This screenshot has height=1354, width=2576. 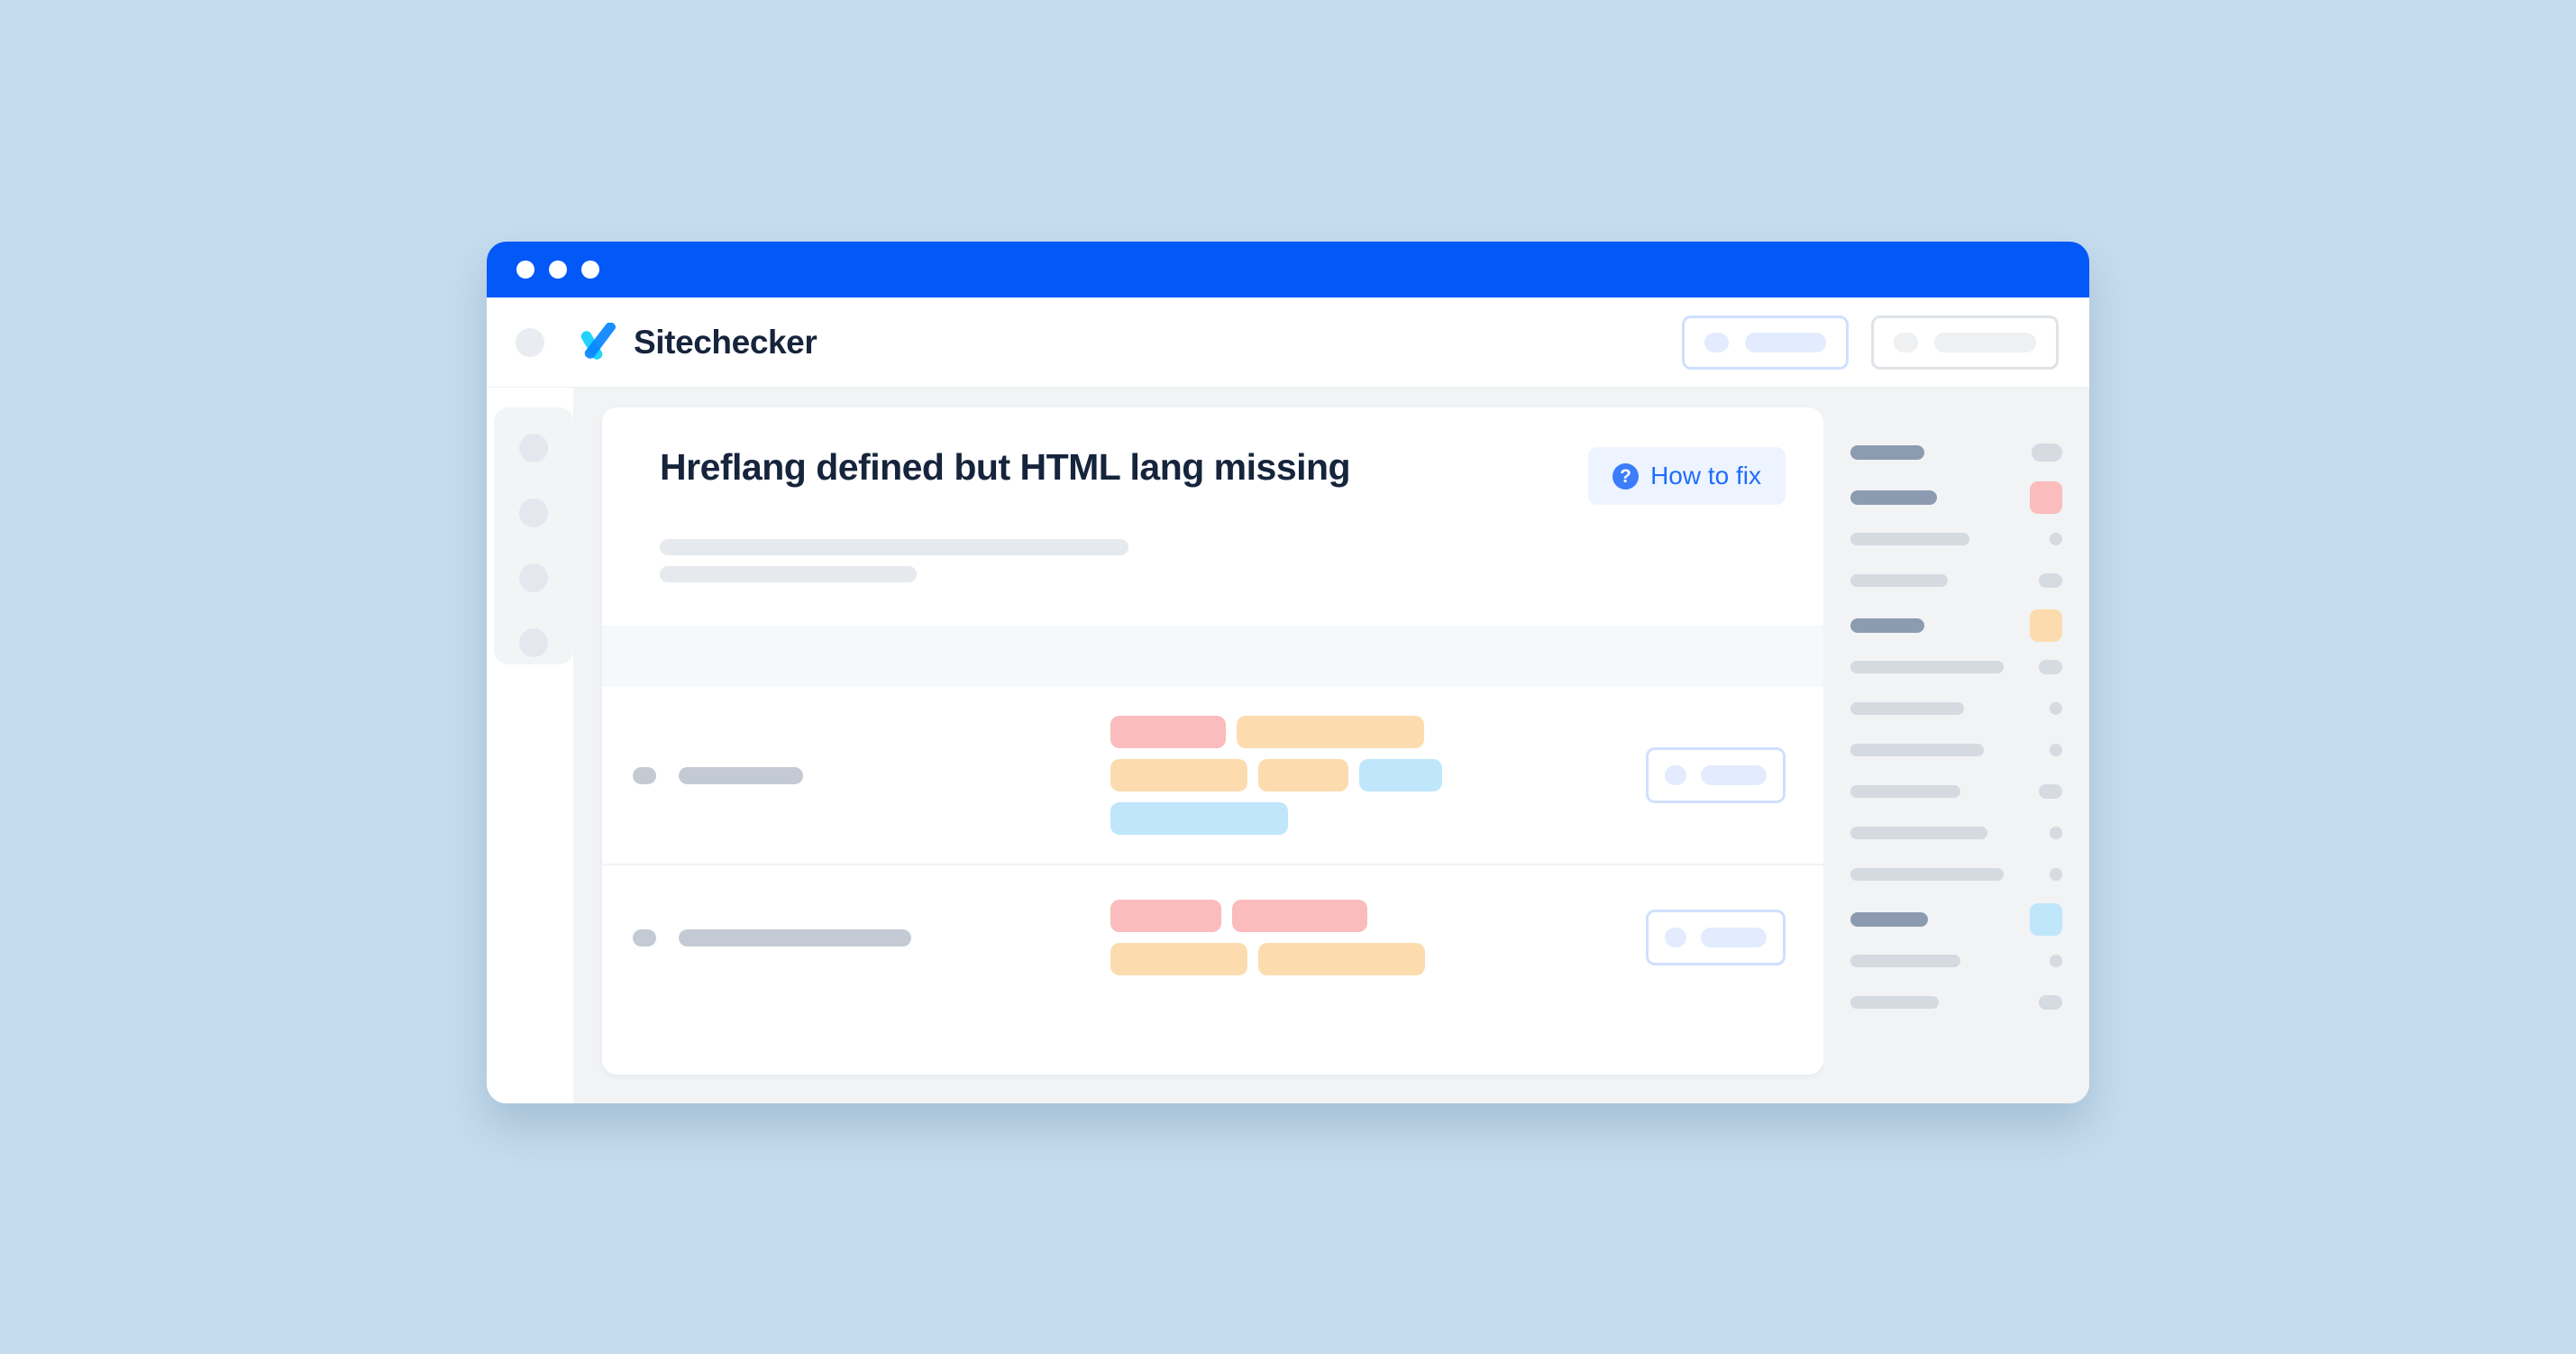 I want to click on primary-action-button, so click(x=1765, y=342).